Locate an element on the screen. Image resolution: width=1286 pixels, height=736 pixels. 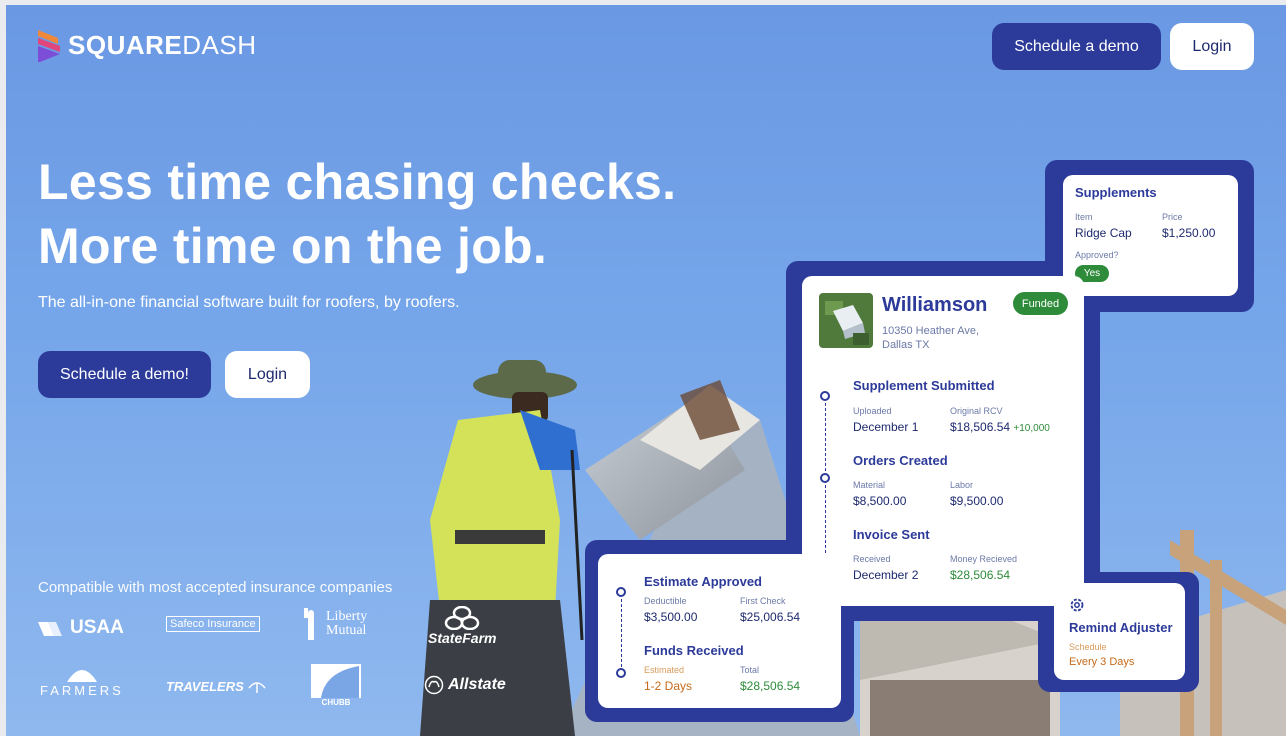
gear-icon is located at coordinates (1077, 605).